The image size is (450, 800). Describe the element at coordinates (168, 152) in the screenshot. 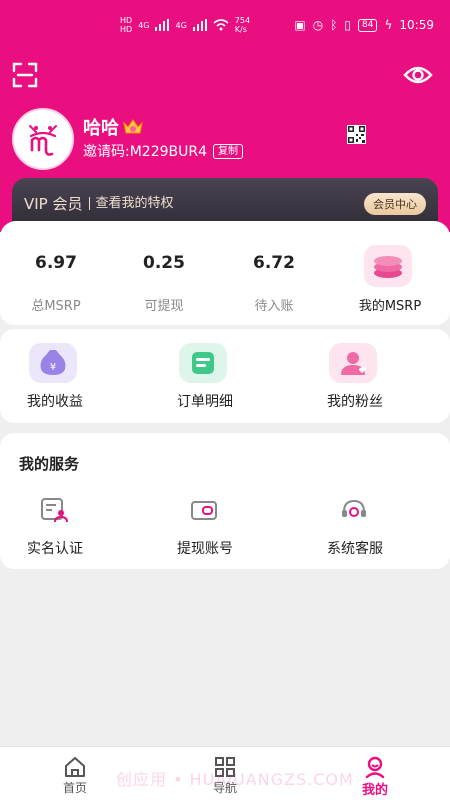

I see `invite-code: M229BUR4` at that location.